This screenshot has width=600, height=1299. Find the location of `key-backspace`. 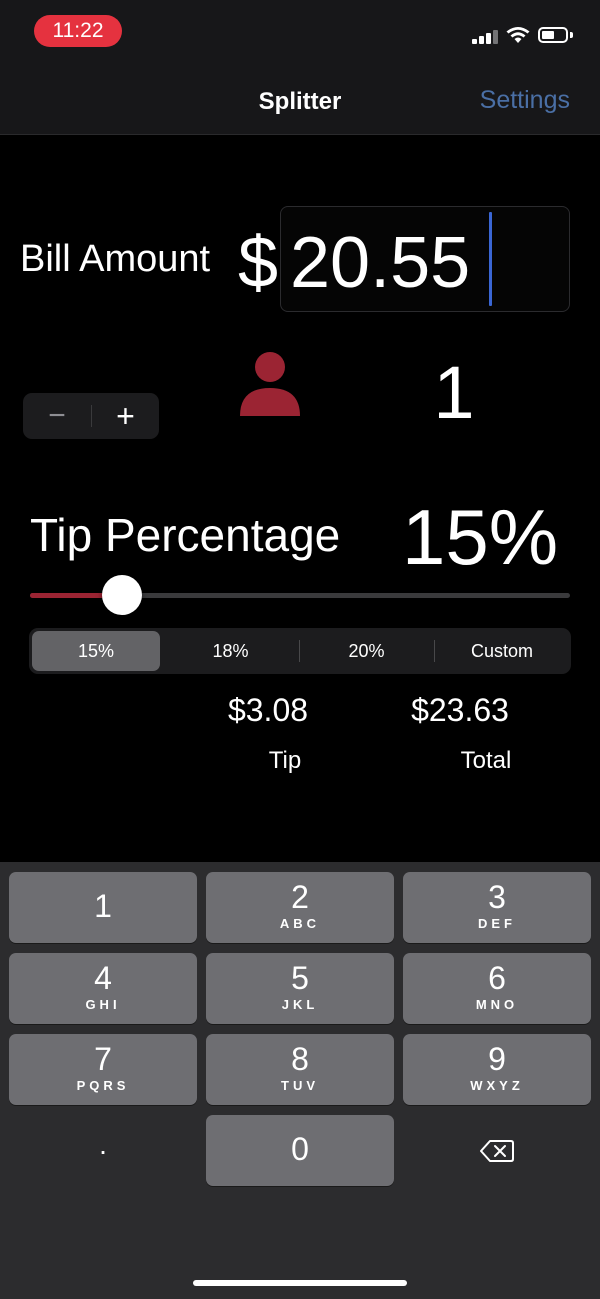

key-backspace is located at coordinates (497, 1150).